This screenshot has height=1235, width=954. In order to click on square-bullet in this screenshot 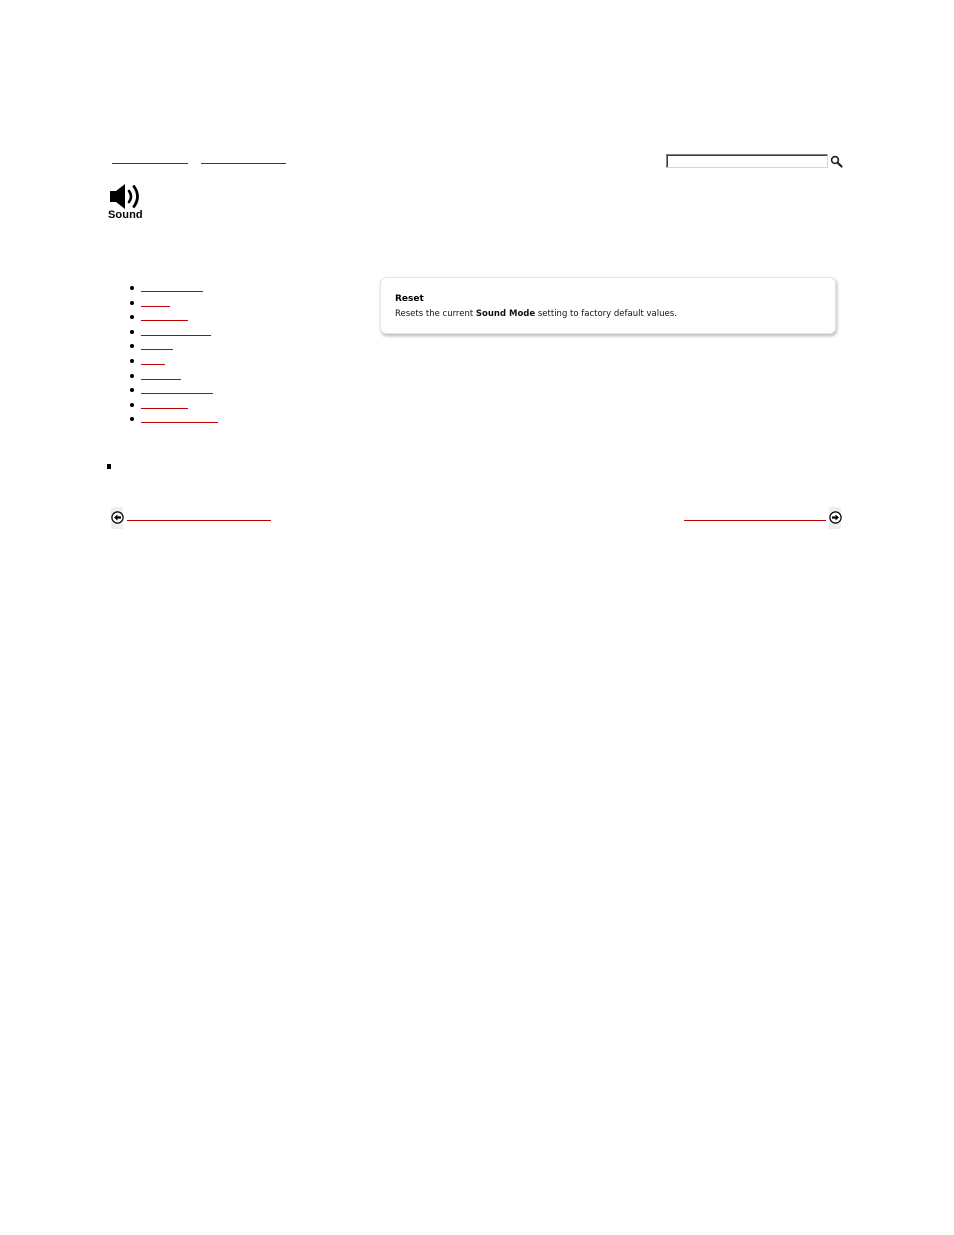, I will do `click(109, 466)`.